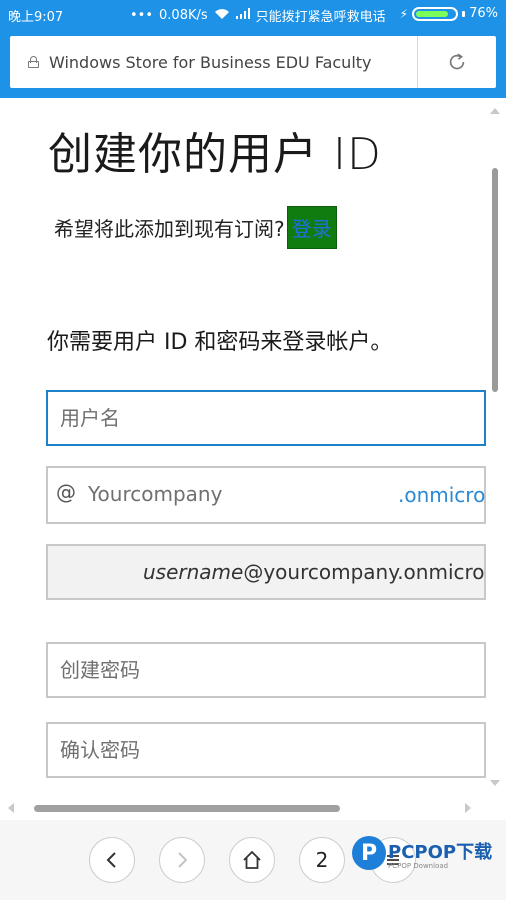 Image resolution: width=506 pixels, height=900 pixels. I want to click on pcpop-text: PCPOP下载 PCPOP Download, so click(440, 856).